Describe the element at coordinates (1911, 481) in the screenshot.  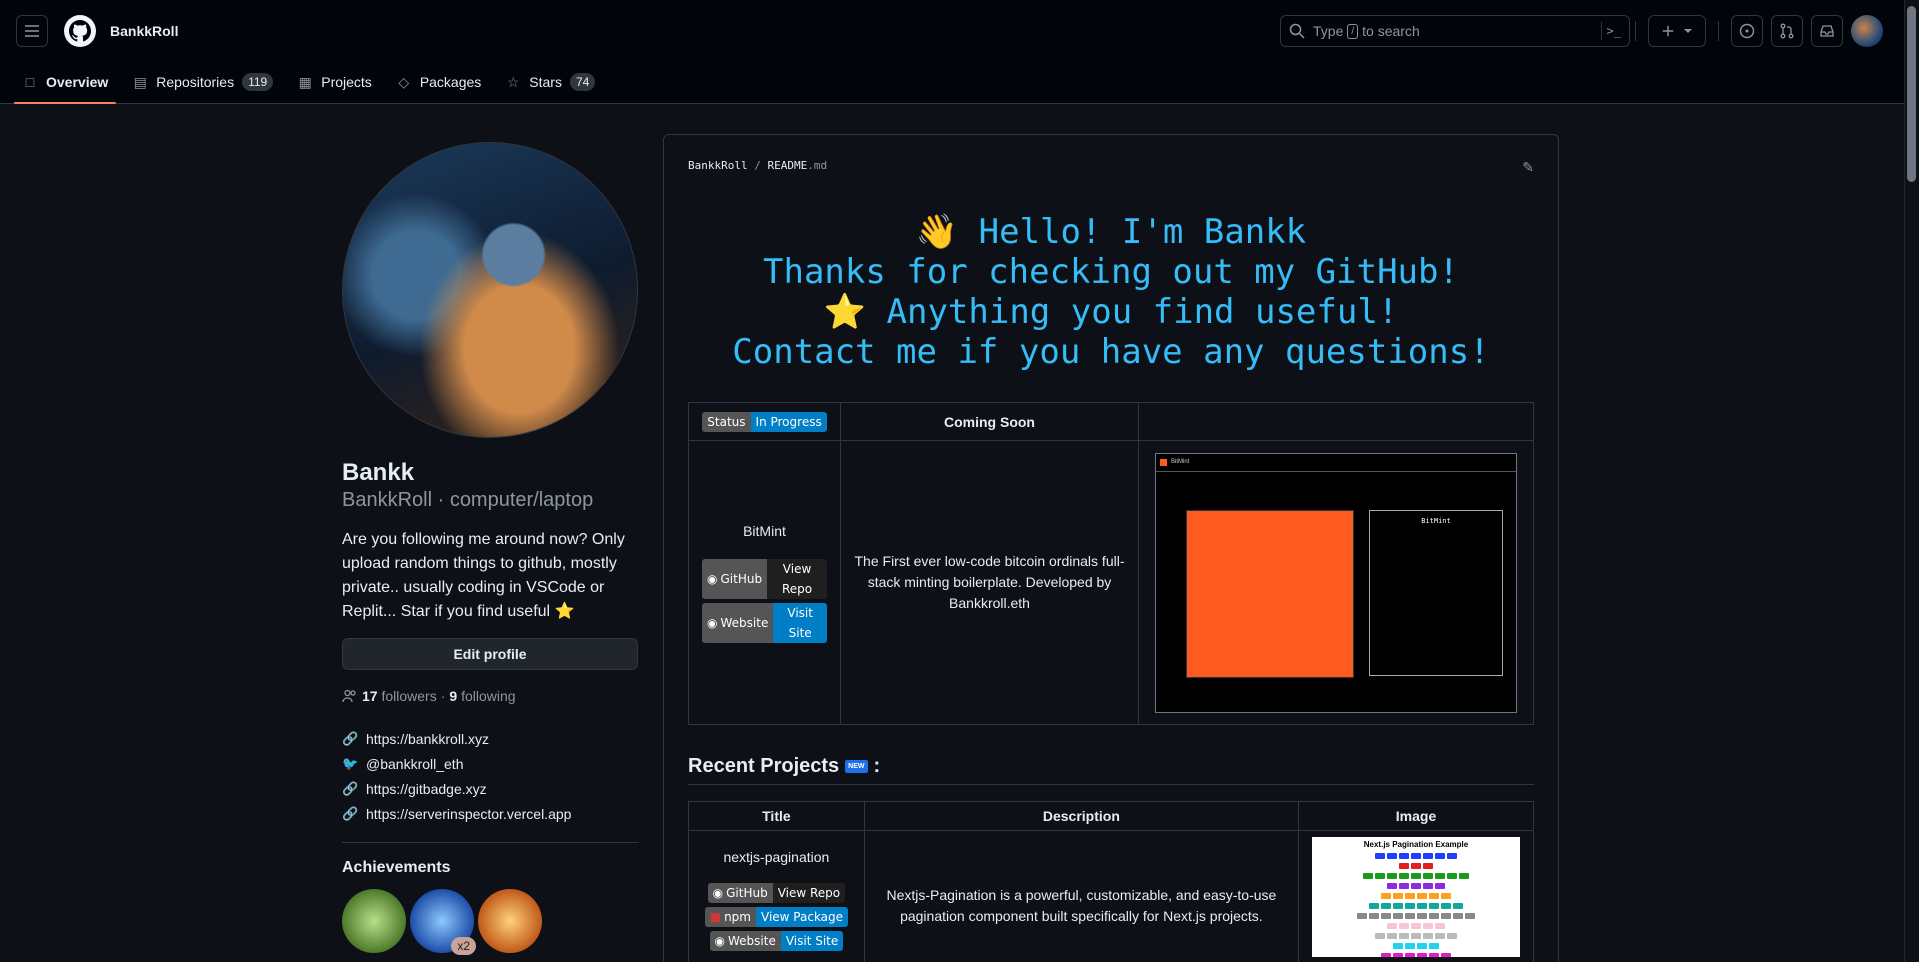
I see `page-scrollbar` at that location.